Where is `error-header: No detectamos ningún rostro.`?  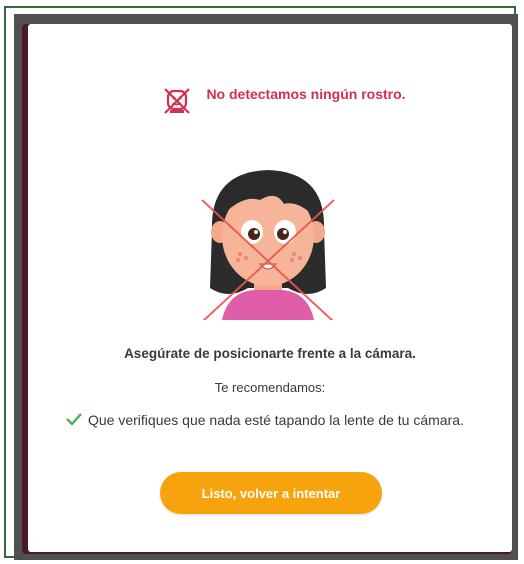
error-header: No detectamos ningún rostro. is located at coordinates (282, 104).